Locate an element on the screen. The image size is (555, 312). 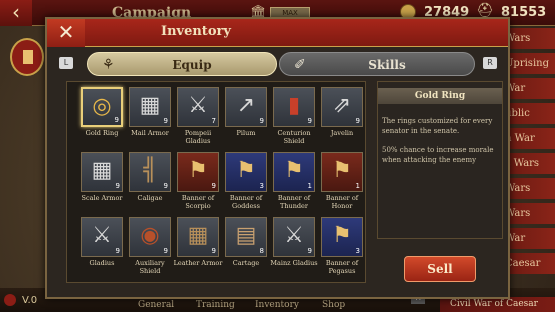
item-slot: ⚑ 9 Banner of Scorpio is located at coordinates (198, 182).